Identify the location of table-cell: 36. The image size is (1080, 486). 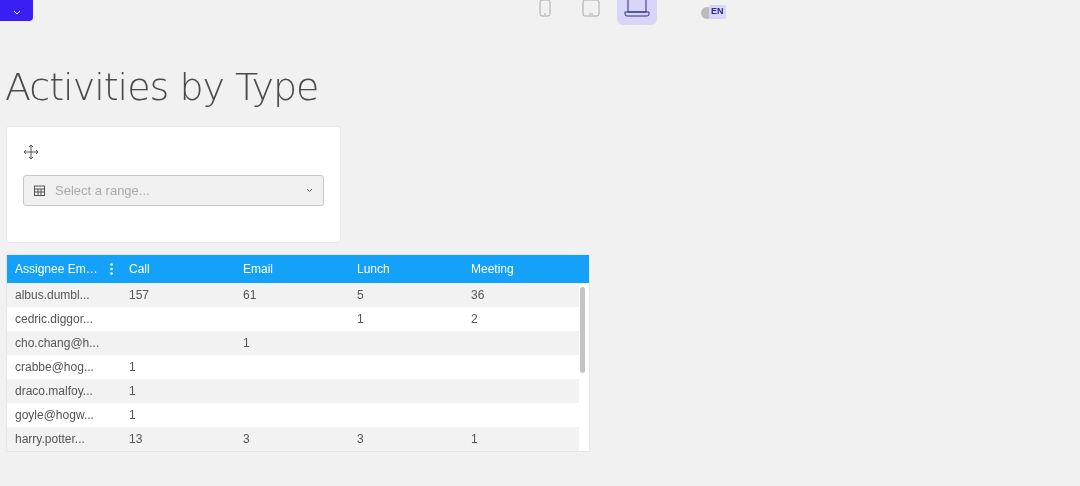
(478, 295).